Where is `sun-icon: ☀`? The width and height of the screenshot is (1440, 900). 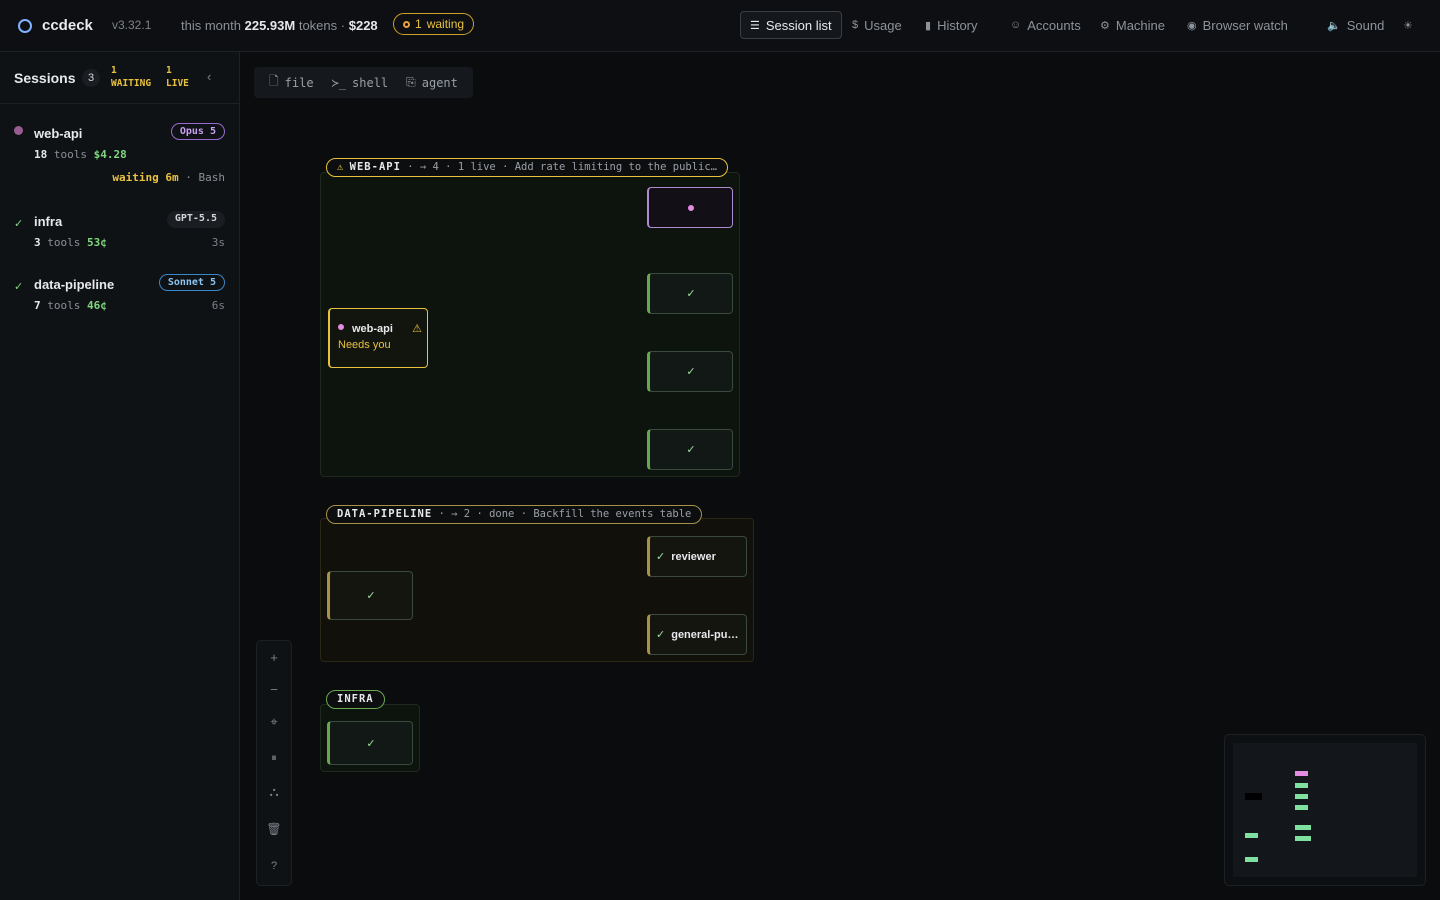 sun-icon: ☀ is located at coordinates (1408, 25).